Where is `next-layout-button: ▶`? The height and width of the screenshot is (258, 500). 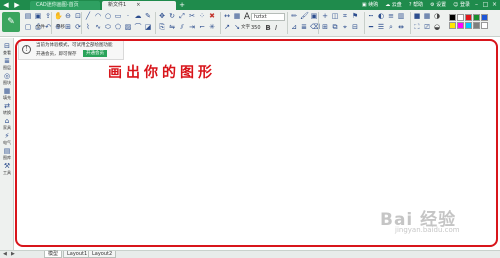
next-layout-button: ▶ is located at coordinates (13, 254).